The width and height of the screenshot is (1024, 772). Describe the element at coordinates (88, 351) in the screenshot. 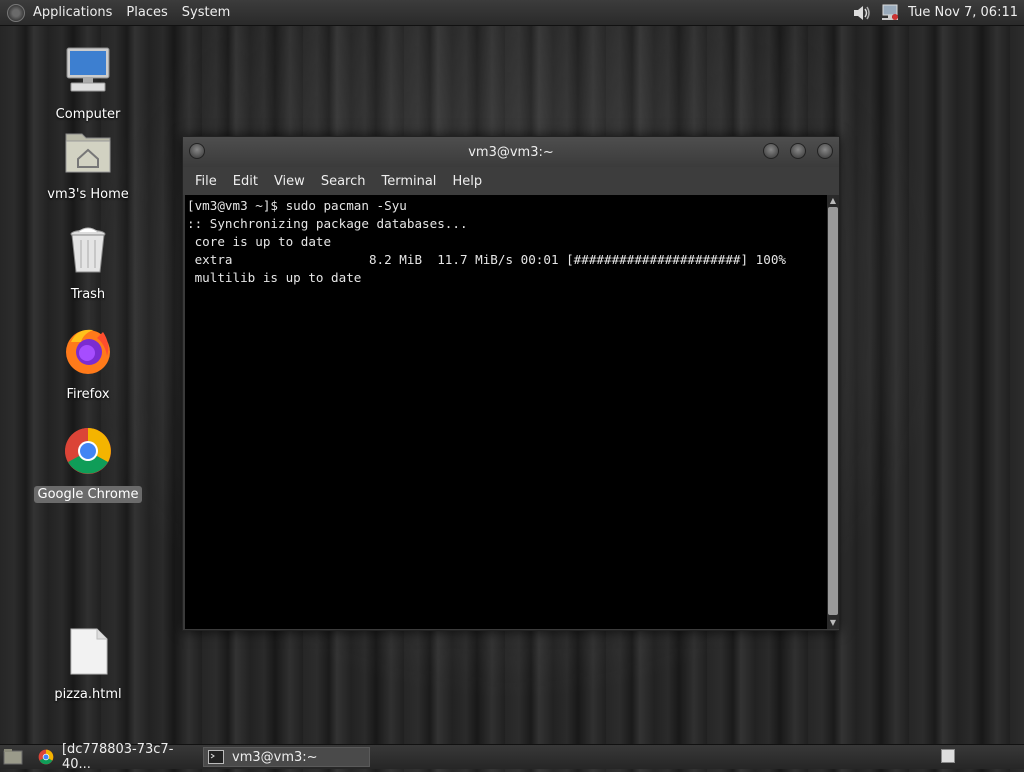

I see `firefox-icon` at that location.